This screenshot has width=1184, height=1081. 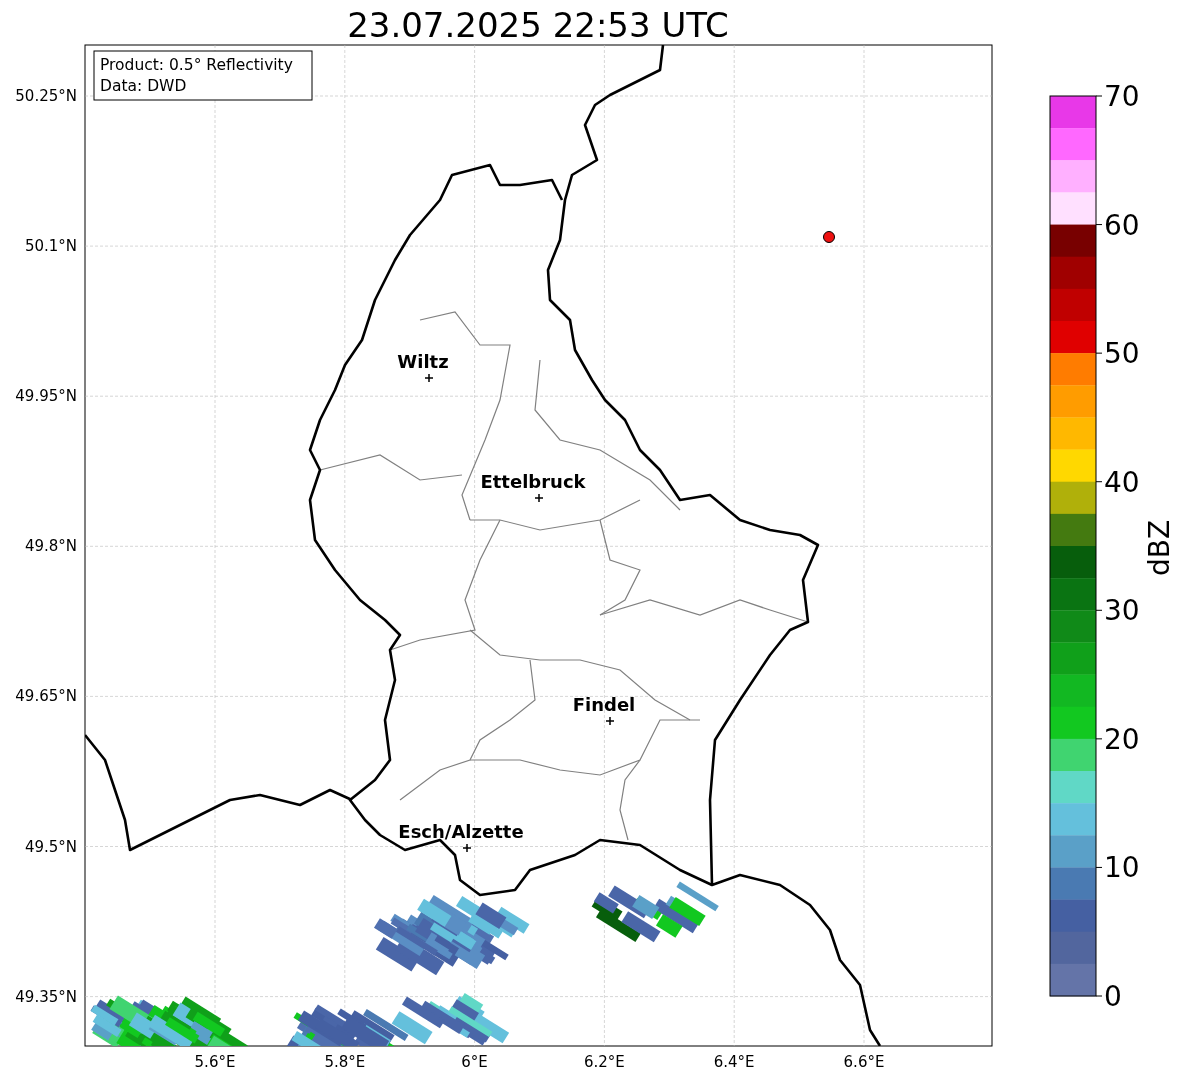 What do you see at coordinates (538, 25) in the screenshot?
I see `figure-title: 23.07.2025 22:53 UTC` at bounding box center [538, 25].